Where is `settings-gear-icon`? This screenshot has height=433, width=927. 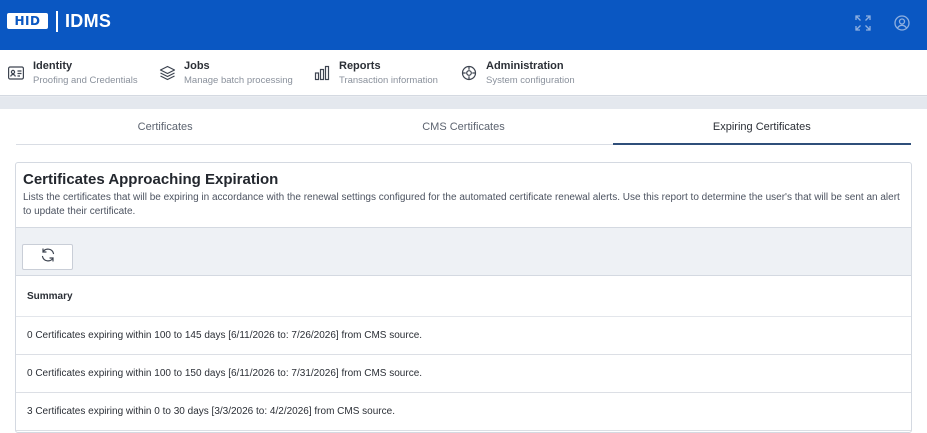
settings-gear-icon is located at coordinates (469, 73).